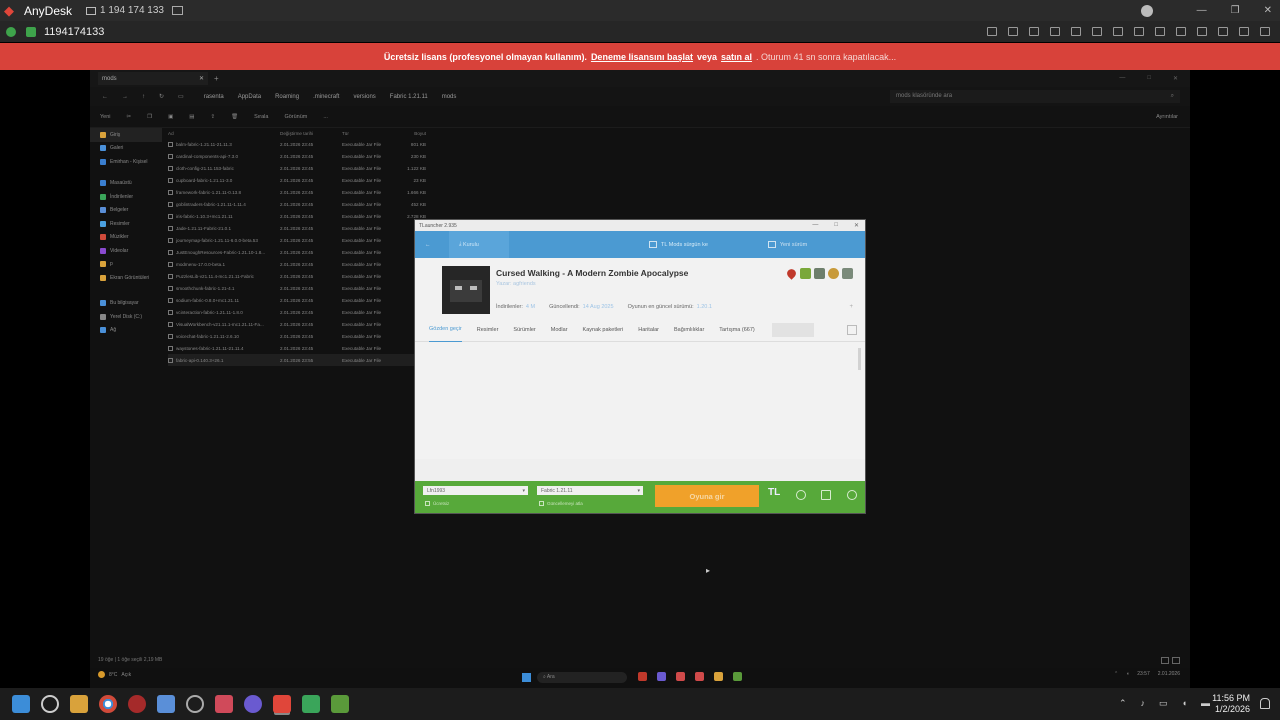 This screenshot has width=1280, height=720. What do you see at coordinates (707, 496) in the screenshot?
I see `play-button: Oyuna gir` at bounding box center [707, 496].